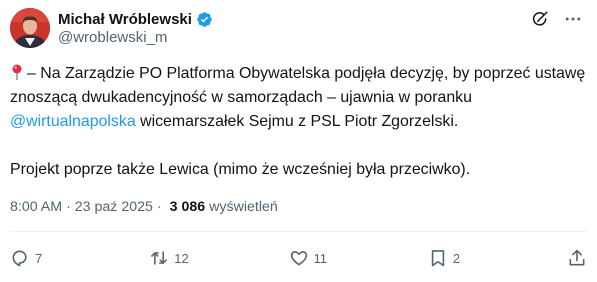  Describe the element at coordinates (125, 19) in the screenshot. I see `author-display-name: Michał Wróblewski` at that location.